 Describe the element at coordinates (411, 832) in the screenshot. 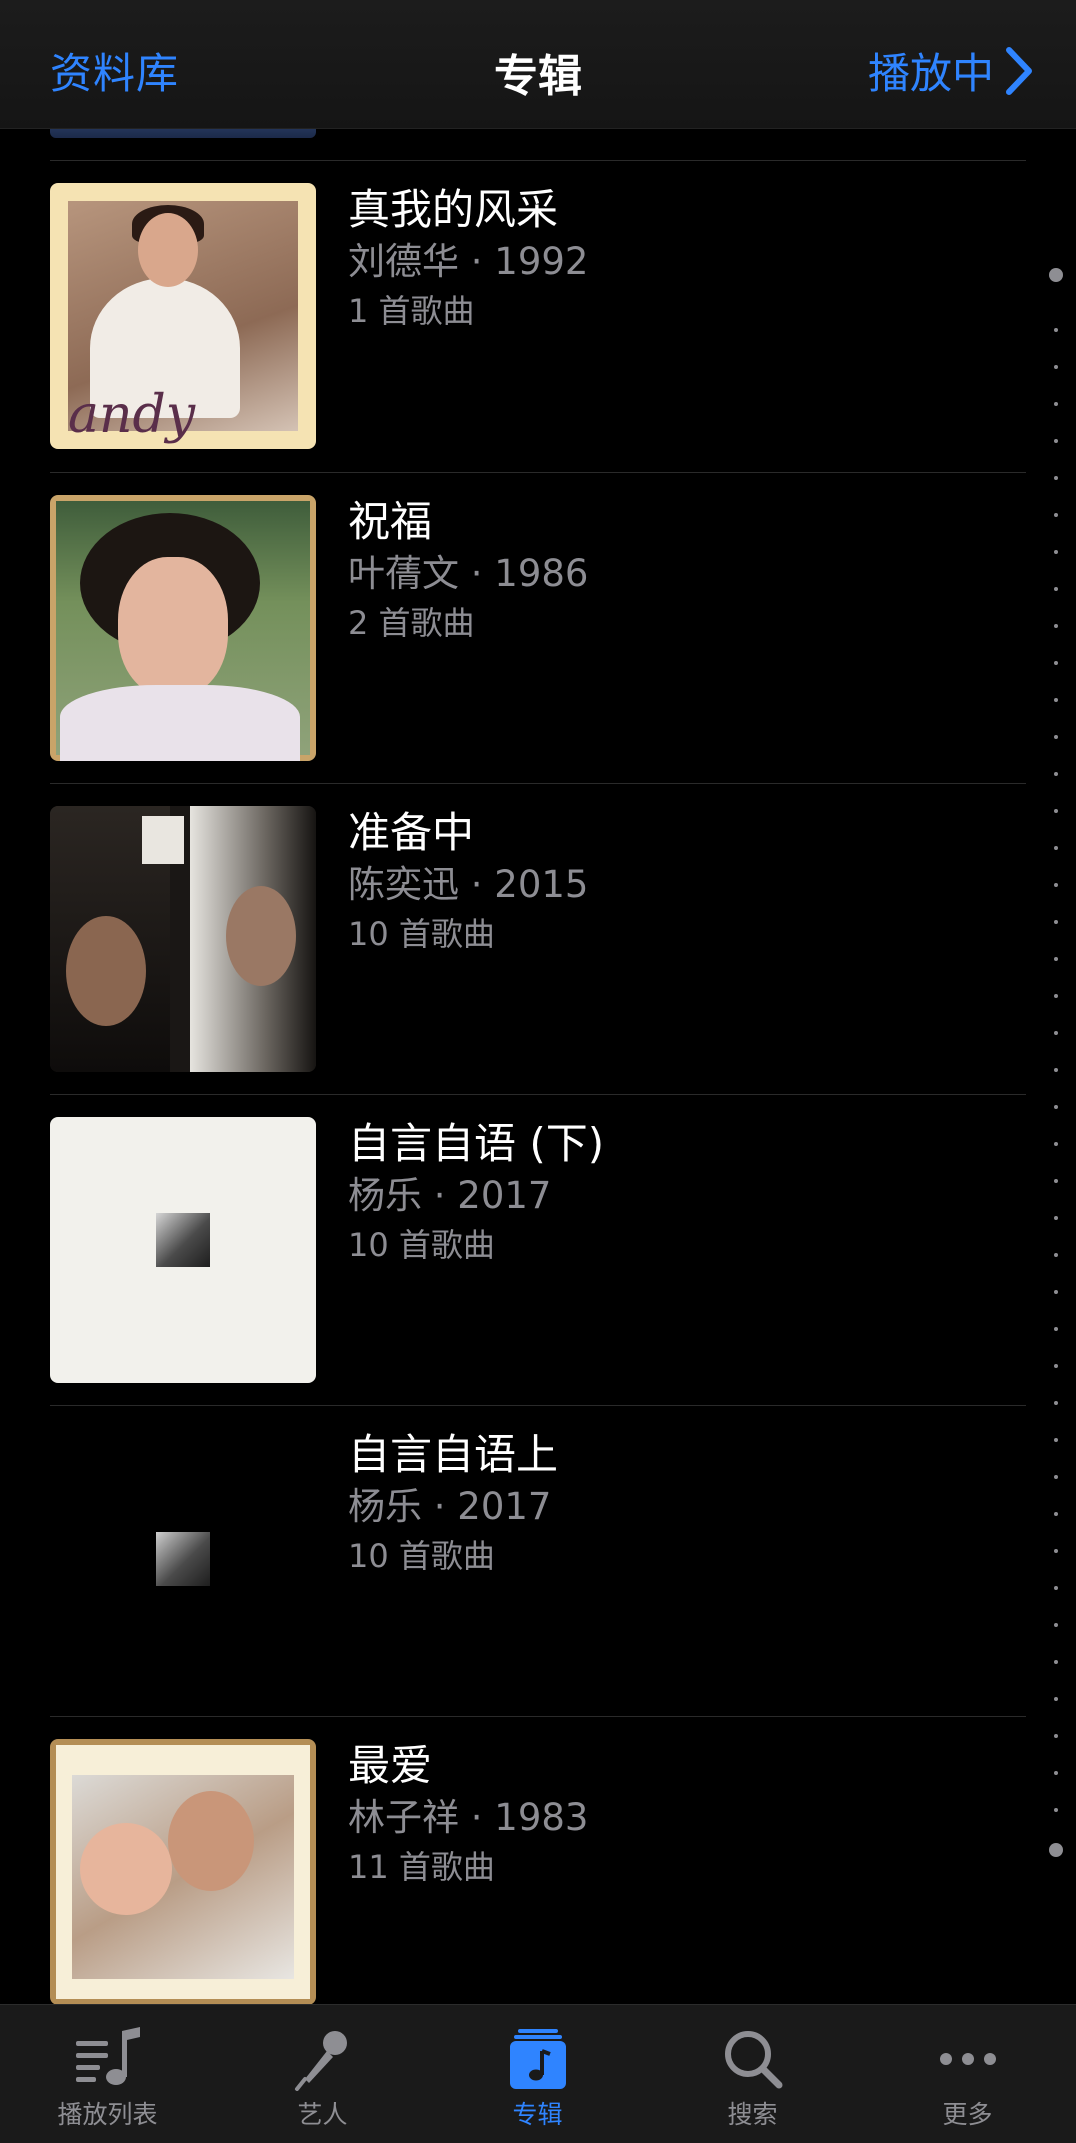

I see `album-title: 准备中` at that location.